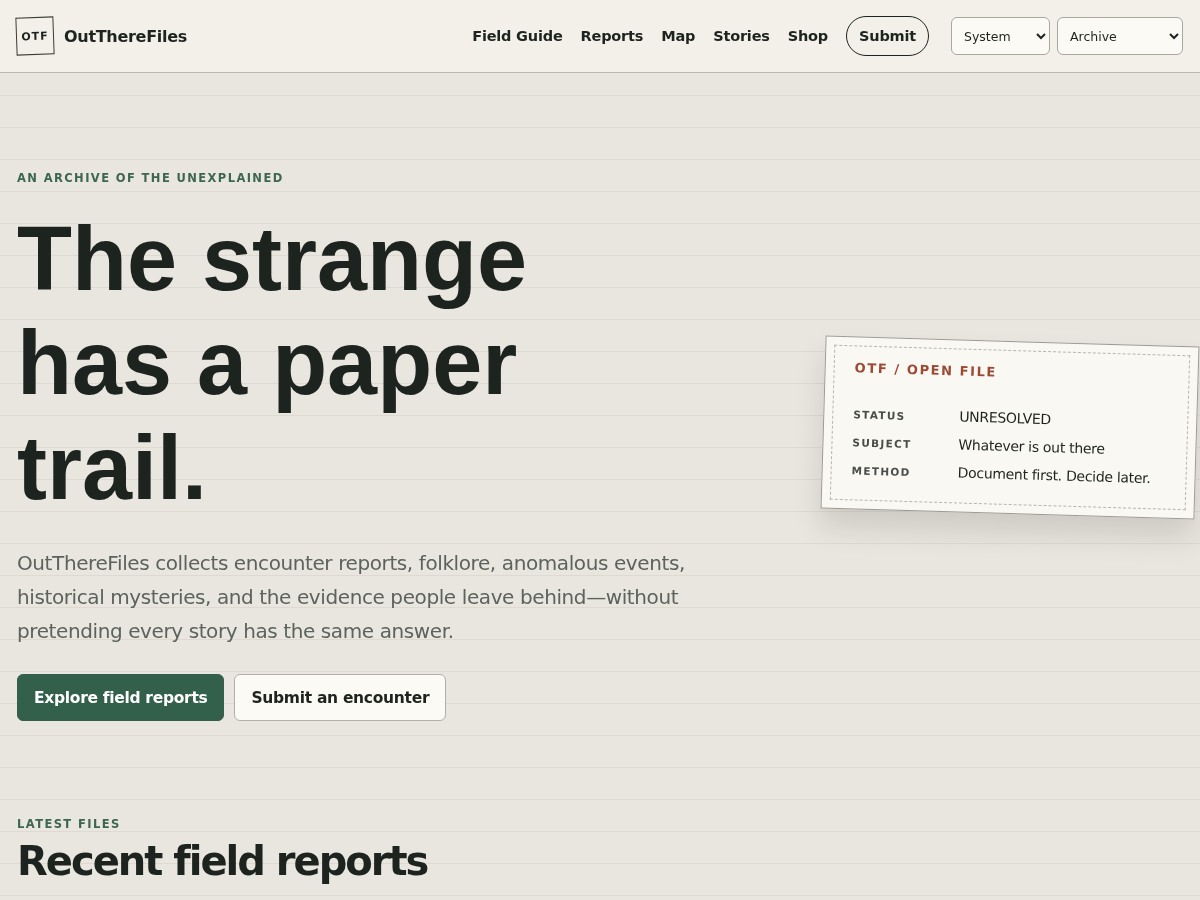  What do you see at coordinates (121, 698) in the screenshot?
I see `explore-button: Explore field reports` at bounding box center [121, 698].